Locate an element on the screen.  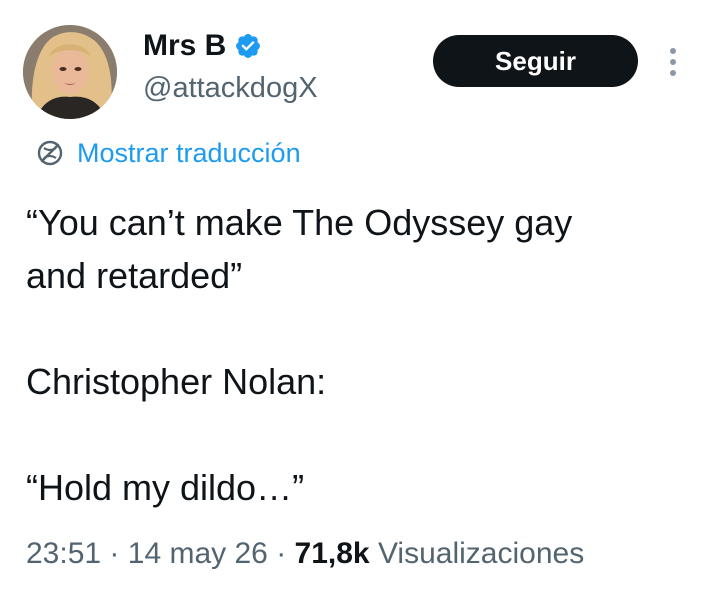
avatar-image is located at coordinates (70, 72).